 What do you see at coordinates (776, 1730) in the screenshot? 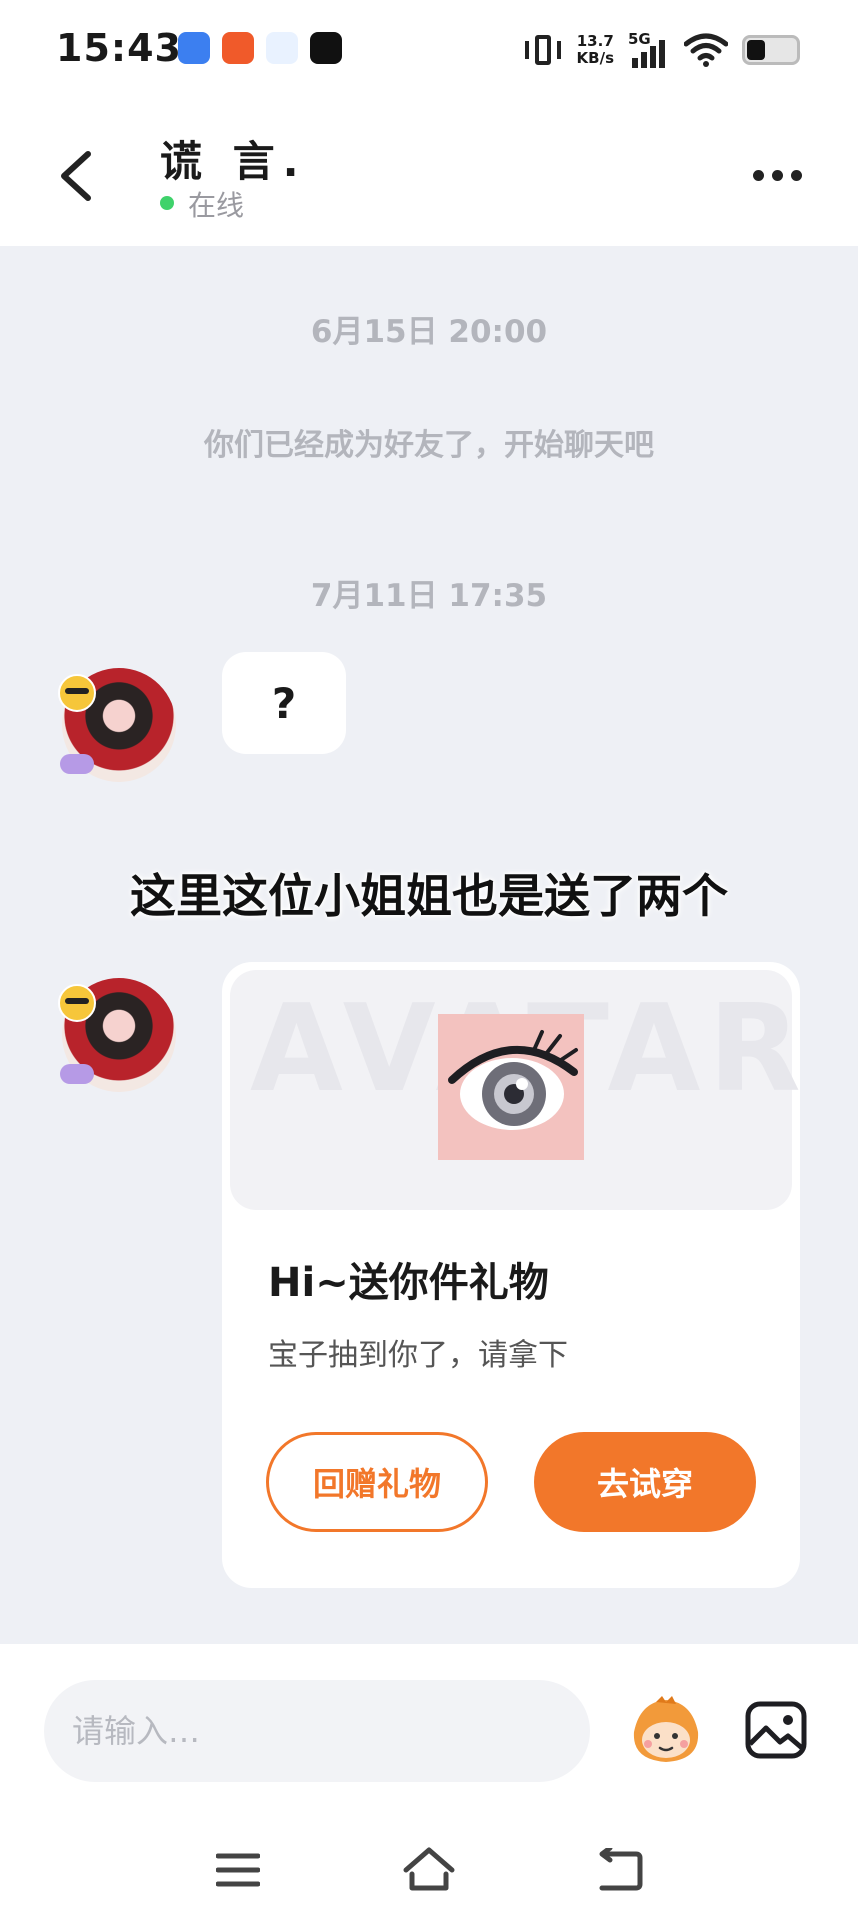
I see `image-picker-icon` at bounding box center [776, 1730].